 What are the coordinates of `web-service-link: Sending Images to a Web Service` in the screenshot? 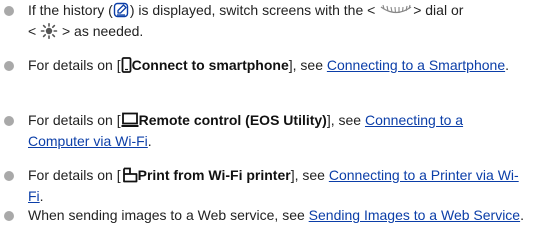 It's located at (414, 215).